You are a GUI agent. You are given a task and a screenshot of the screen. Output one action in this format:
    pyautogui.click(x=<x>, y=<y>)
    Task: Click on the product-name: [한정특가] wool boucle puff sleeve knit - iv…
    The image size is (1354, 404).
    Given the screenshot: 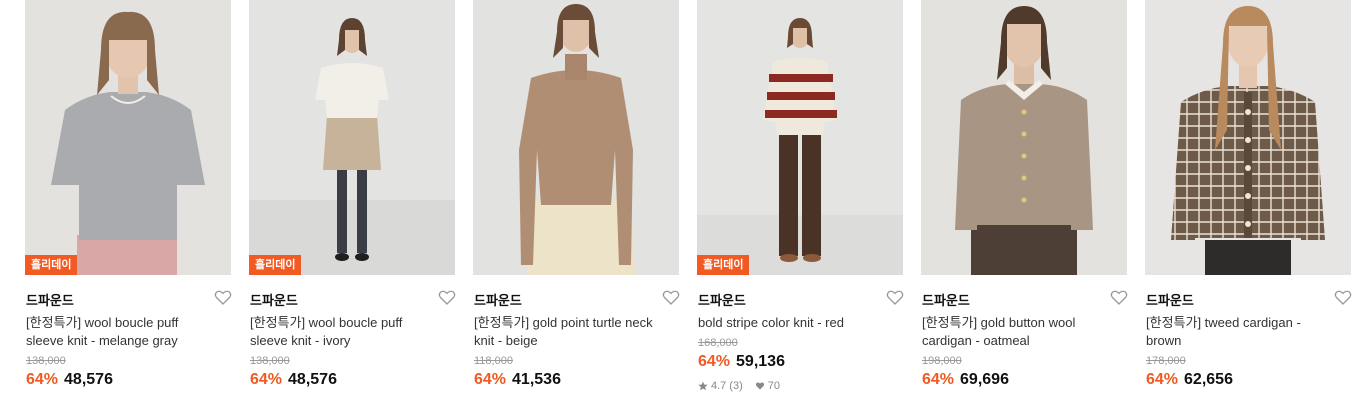 What is the action you would take?
    pyautogui.click(x=352, y=332)
    